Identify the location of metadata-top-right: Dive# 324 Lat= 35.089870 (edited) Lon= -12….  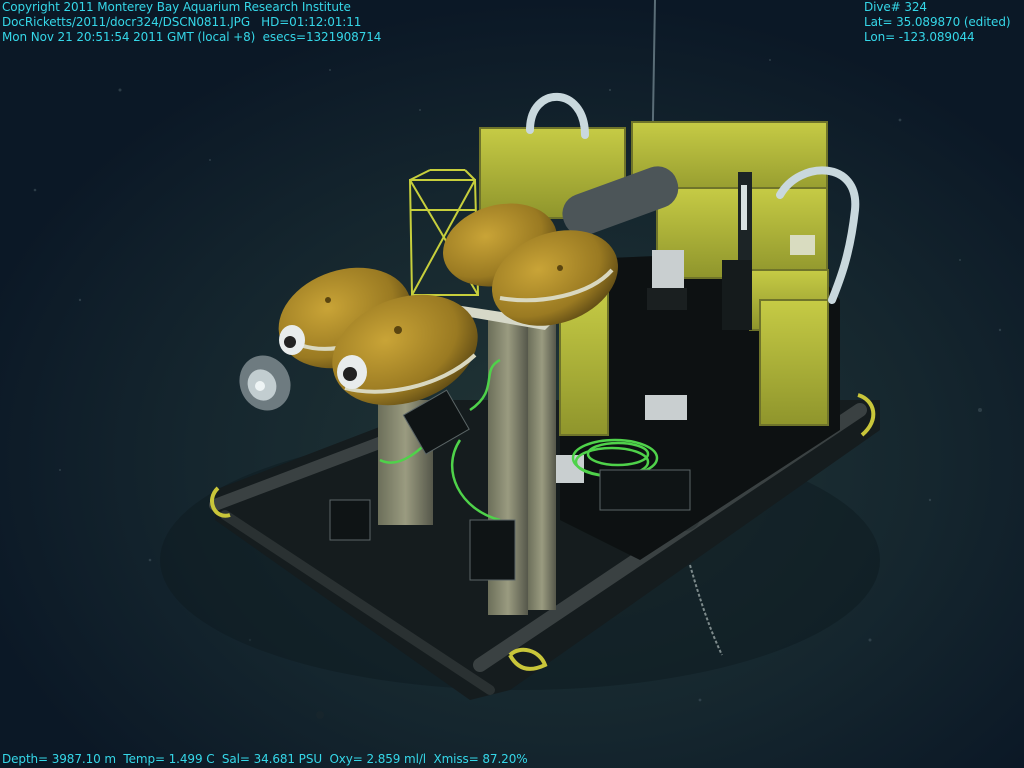
(937, 22).